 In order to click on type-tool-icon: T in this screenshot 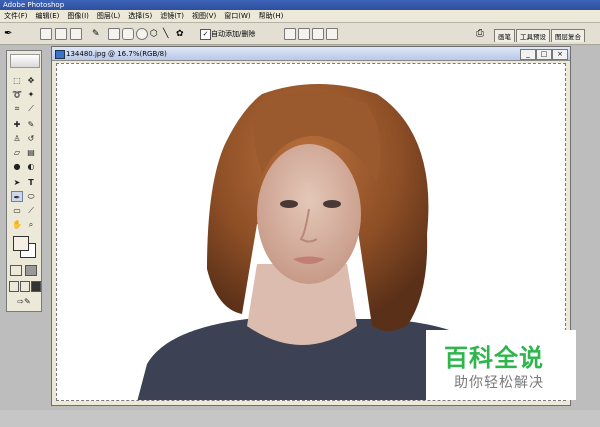, I will do `click(31, 182)`.